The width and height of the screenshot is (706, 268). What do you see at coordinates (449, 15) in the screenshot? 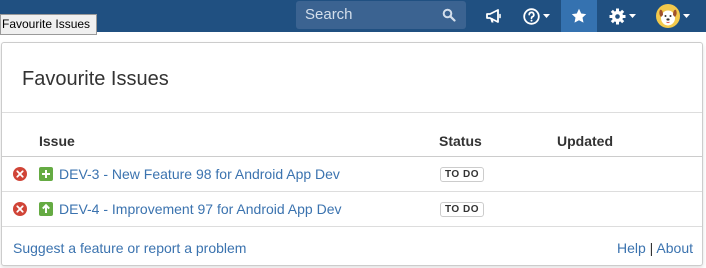
I see `search-icon` at bounding box center [449, 15].